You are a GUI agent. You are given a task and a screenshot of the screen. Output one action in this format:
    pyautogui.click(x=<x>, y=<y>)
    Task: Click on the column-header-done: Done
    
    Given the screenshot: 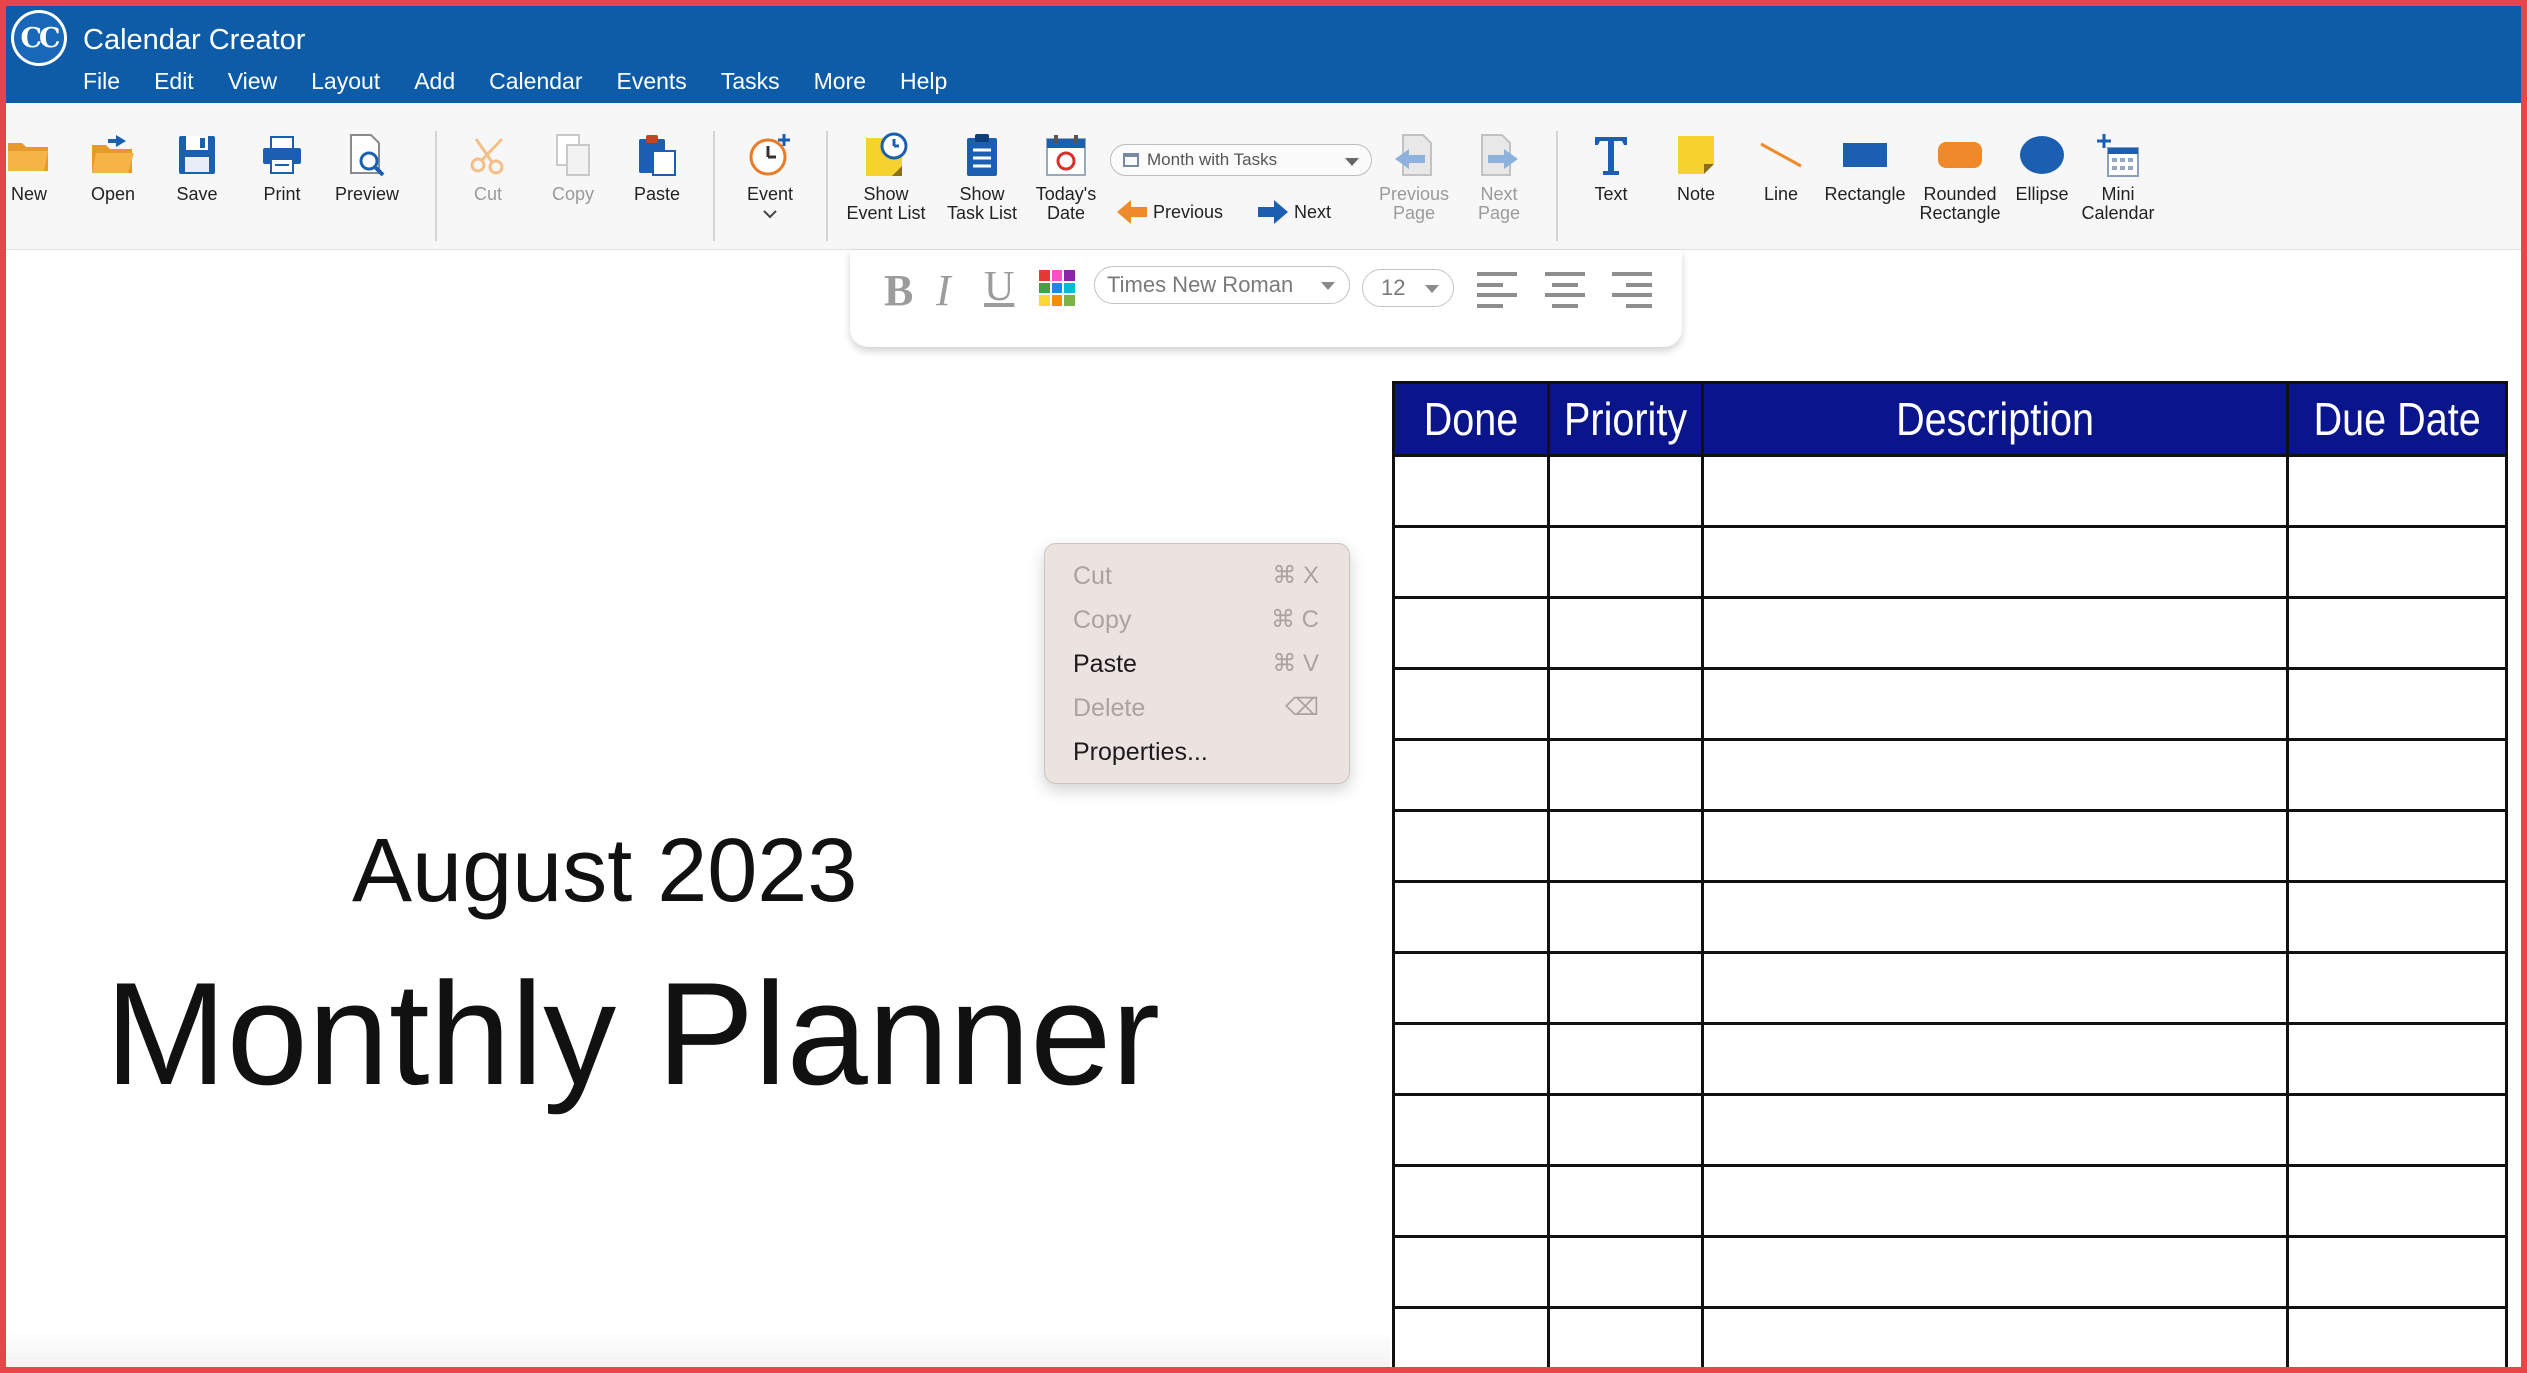 What is the action you would take?
    pyautogui.click(x=1471, y=419)
    